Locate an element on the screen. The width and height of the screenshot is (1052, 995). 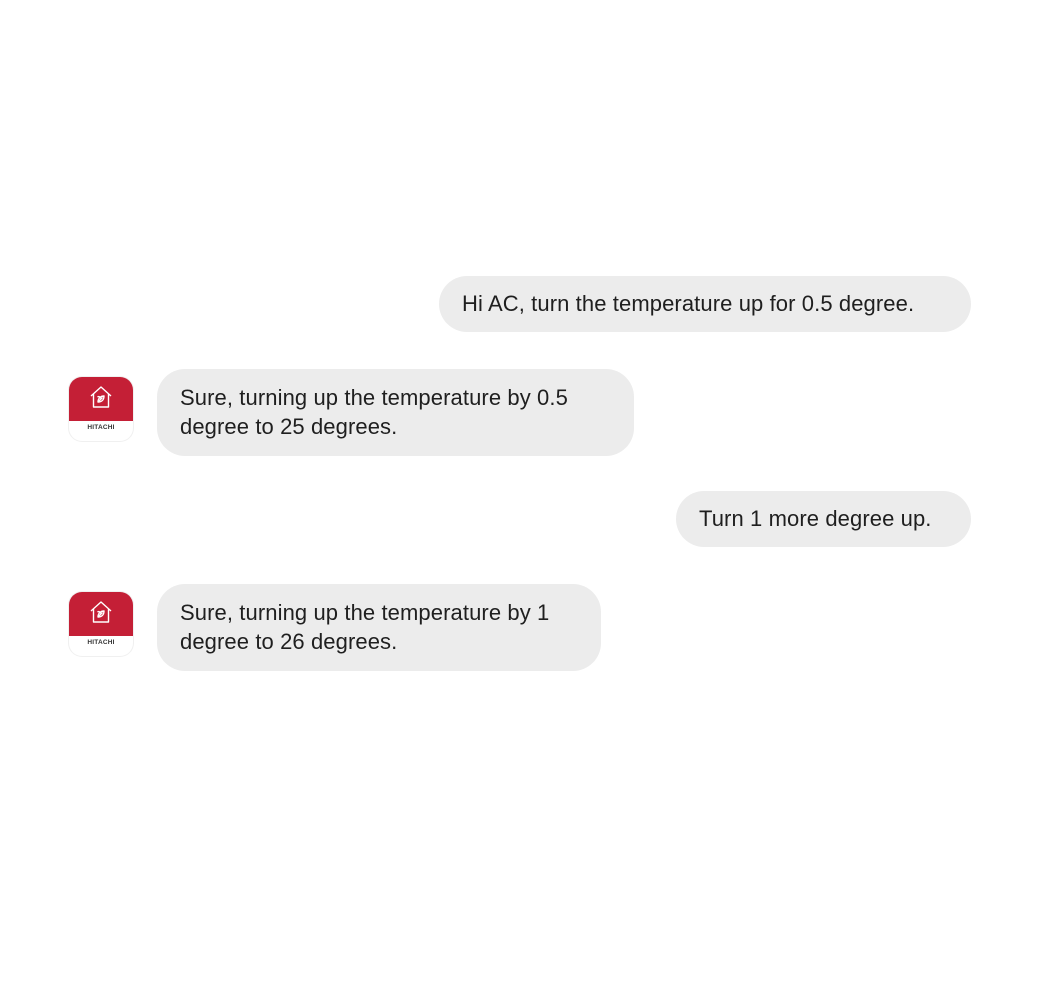
user-message-bubble: Turn 1 more degree up. is located at coordinates (823, 519).